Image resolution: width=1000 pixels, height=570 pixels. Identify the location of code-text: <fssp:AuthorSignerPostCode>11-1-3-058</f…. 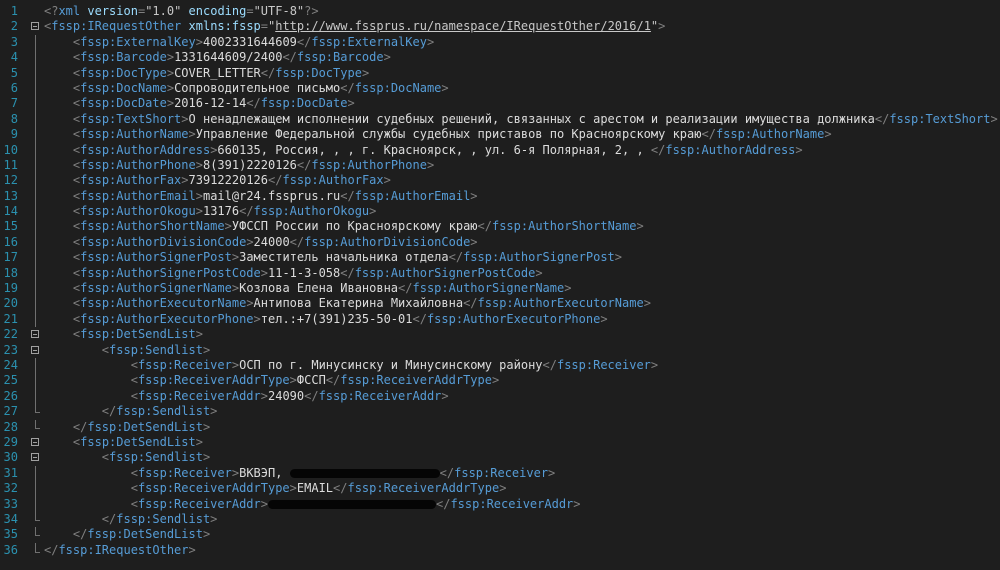
(307, 272).